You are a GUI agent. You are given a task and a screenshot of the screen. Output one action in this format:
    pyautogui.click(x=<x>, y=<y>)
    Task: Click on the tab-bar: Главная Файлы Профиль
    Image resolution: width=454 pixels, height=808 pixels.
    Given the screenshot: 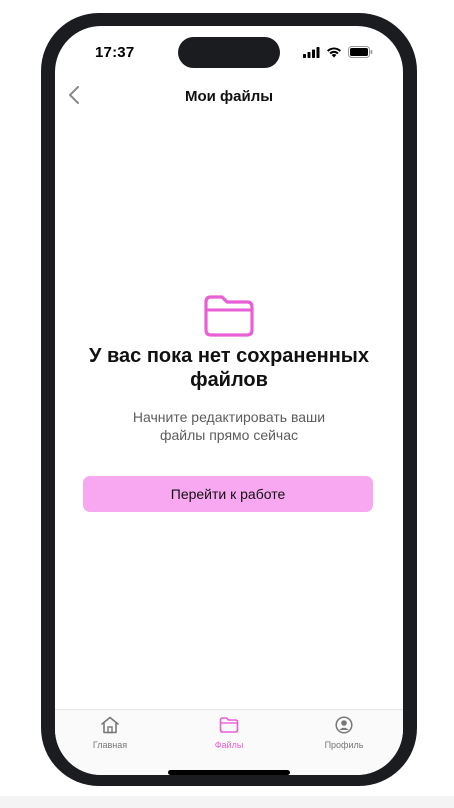 What is the action you would take?
    pyautogui.click(x=229, y=742)
    